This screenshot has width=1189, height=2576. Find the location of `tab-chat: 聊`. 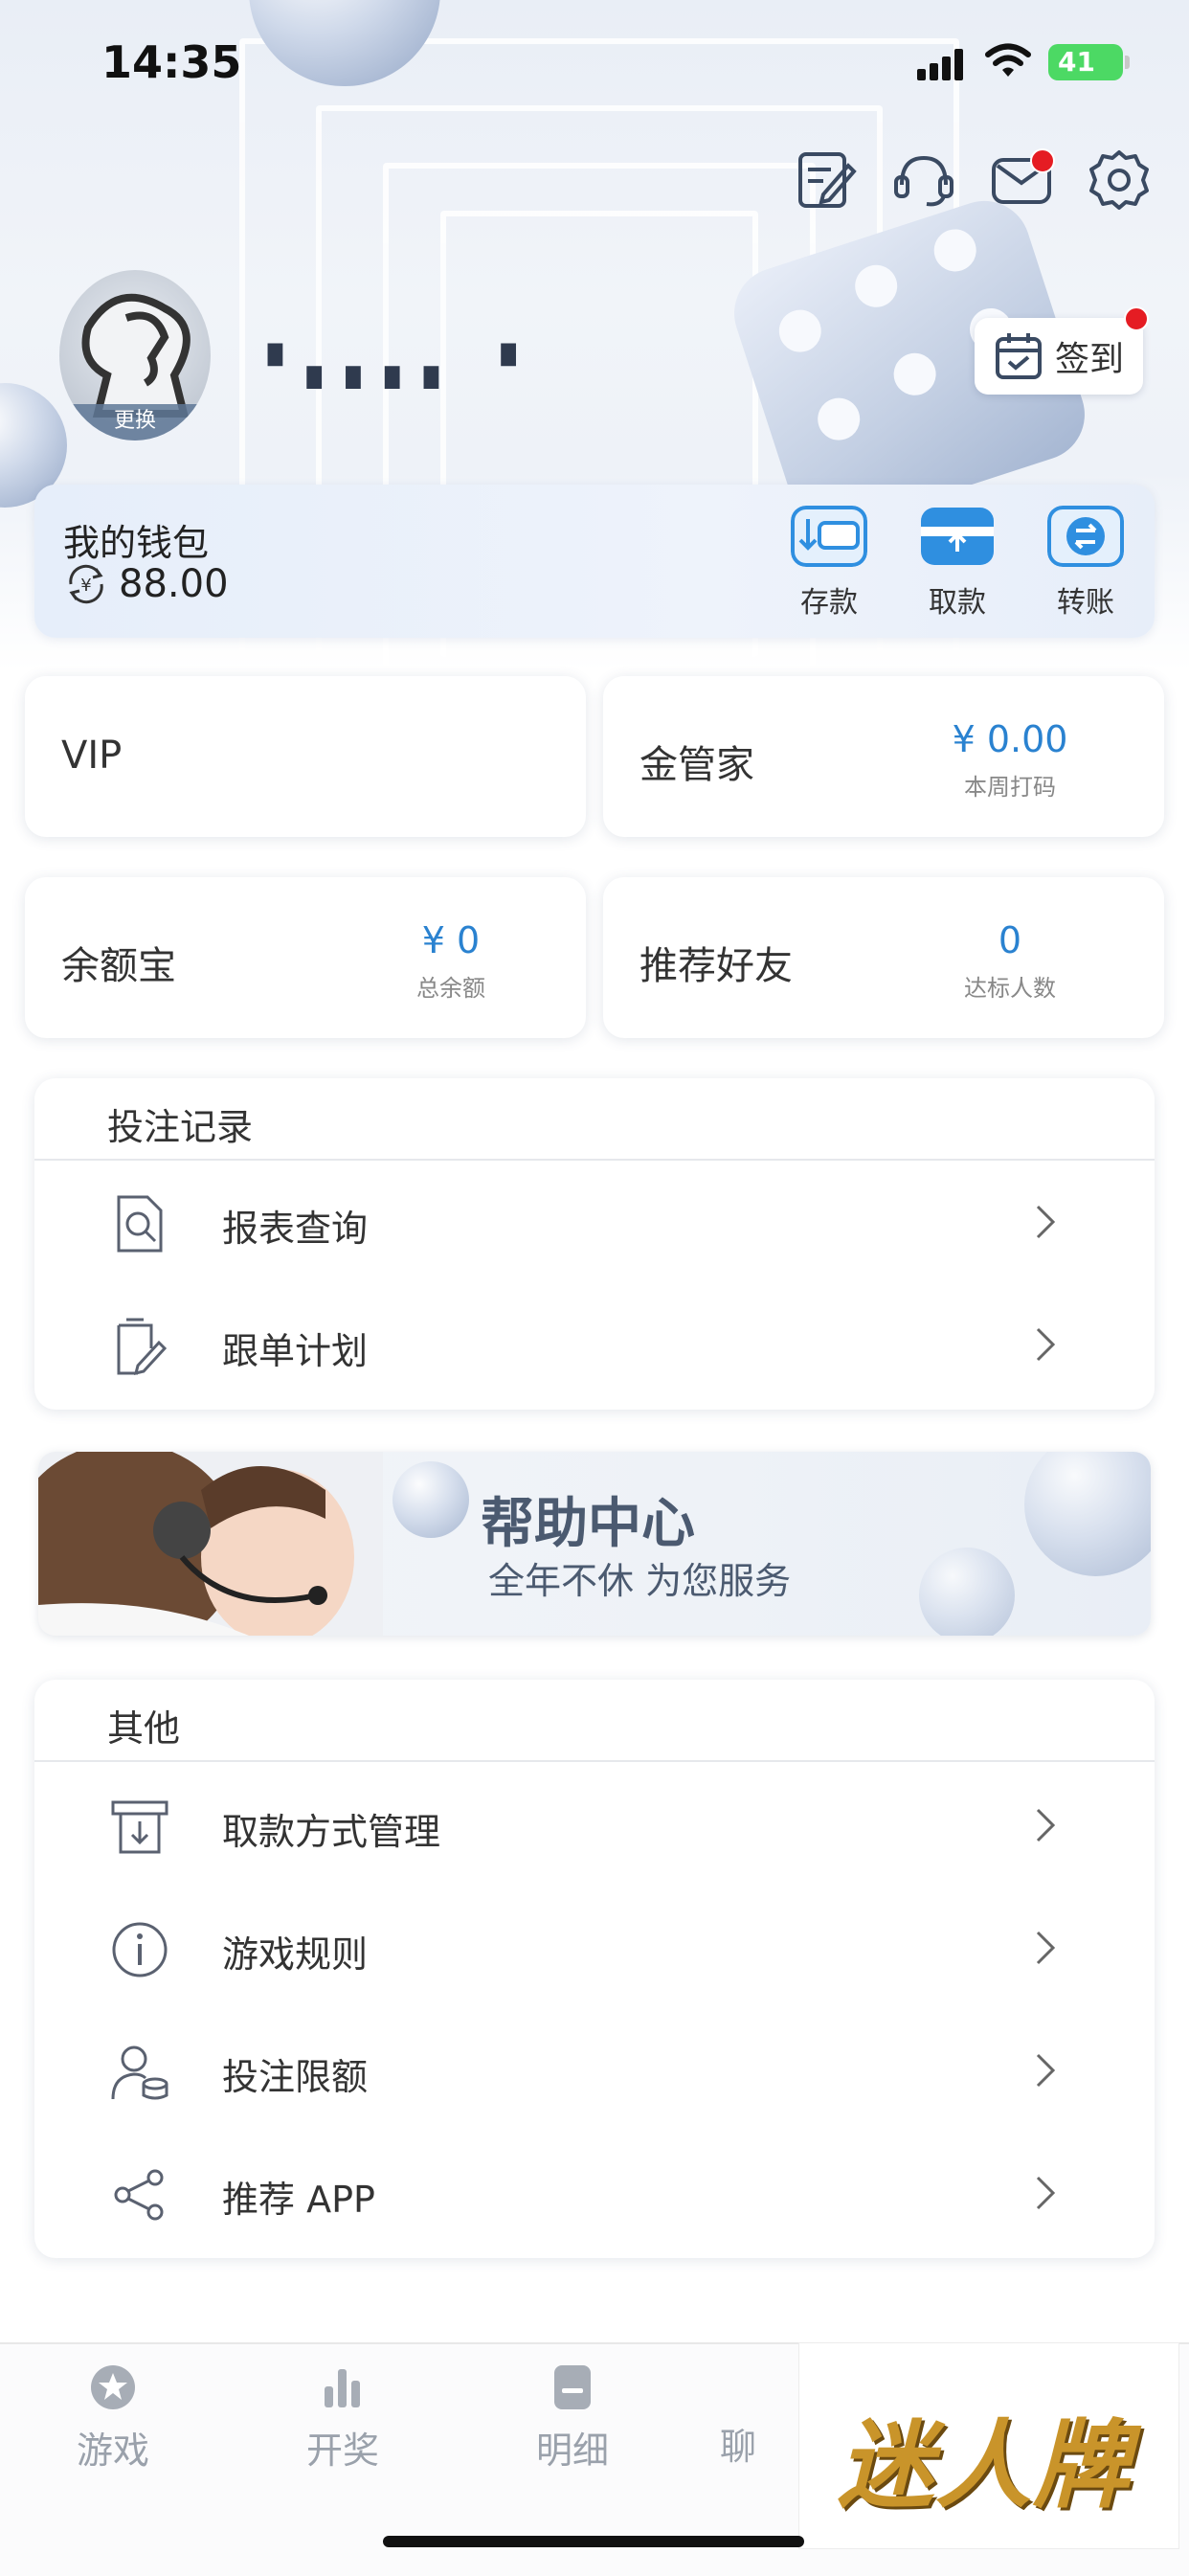

tab-chat: 聊 is located at coordinates (758, 2416).